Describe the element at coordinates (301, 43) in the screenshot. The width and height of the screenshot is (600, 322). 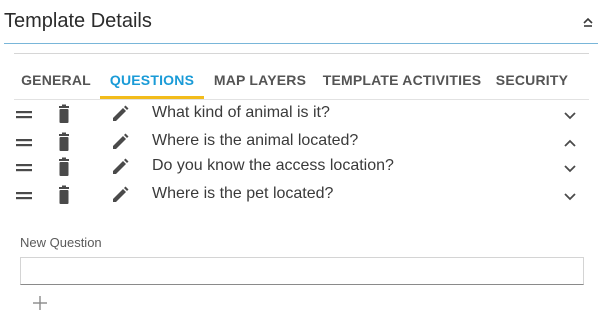
I see `header-divider` at that location.